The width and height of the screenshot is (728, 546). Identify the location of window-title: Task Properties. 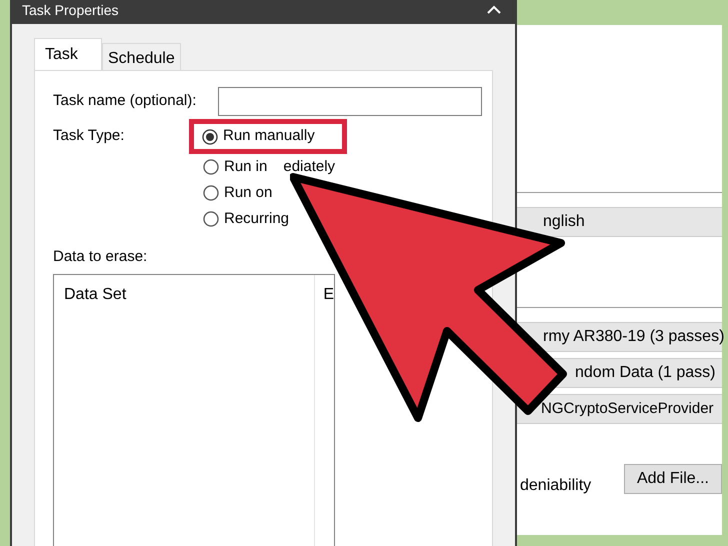
(70, 10).